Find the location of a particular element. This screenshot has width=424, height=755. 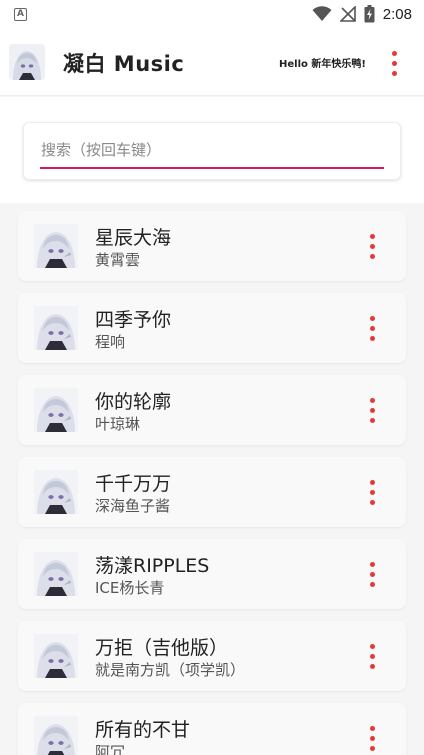

battery-charging-icon is located at coordinates (369, 14).